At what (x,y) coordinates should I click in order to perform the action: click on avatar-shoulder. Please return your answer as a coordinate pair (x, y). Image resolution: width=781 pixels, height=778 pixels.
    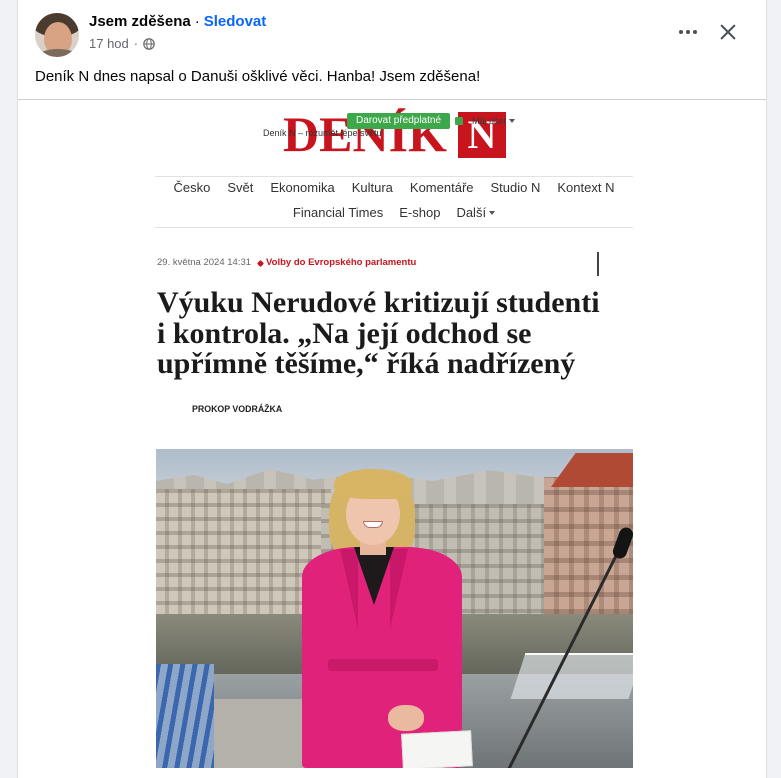
    Looking at the image, I should click on (58, 53).